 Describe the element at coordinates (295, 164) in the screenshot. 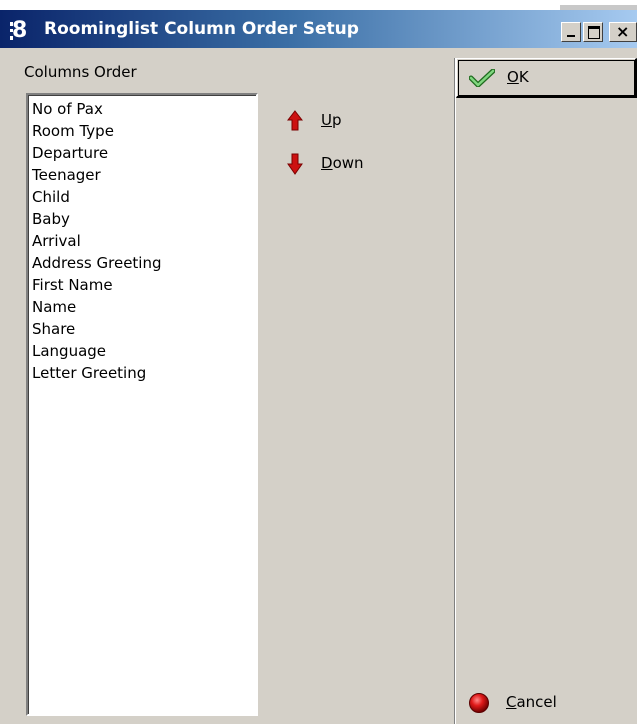

I see `arrow-down-icon` at that location.